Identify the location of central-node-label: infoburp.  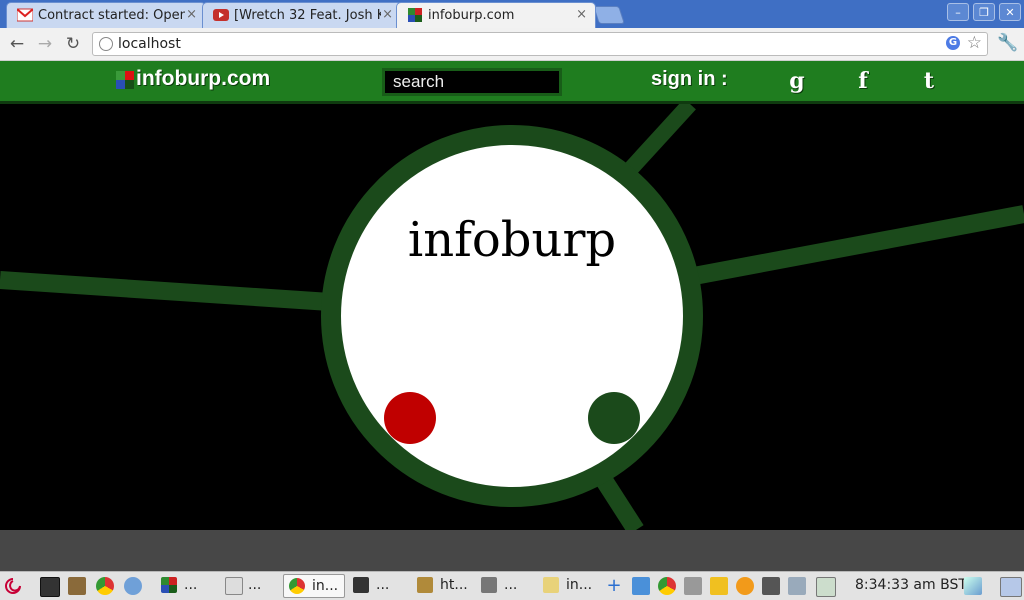
(512, 240).